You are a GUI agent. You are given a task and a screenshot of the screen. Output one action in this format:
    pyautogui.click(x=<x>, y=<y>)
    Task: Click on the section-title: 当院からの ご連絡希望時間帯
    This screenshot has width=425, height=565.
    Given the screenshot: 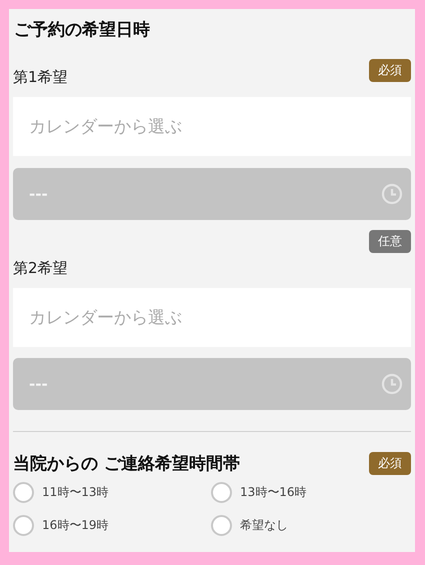 What is the action you would take?
    pyautogui.click(x=126, y=464)
    